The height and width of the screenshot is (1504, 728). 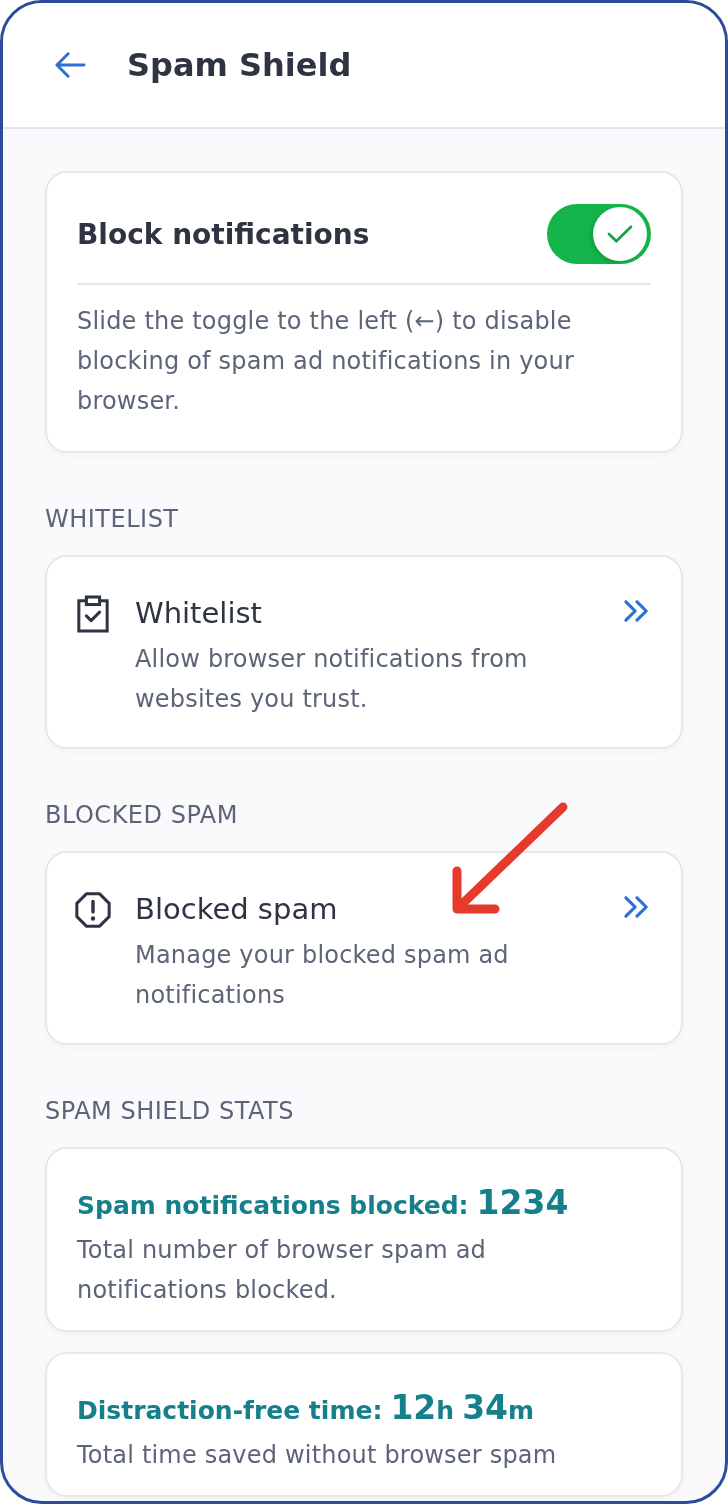 What do you see at coordinates (326, 361) in the screenshot?
I see `setting-description: Slide the toggle to the left (←) to disable blocking of spam ad notifications in your browser.` at bounding box center [326, 361].